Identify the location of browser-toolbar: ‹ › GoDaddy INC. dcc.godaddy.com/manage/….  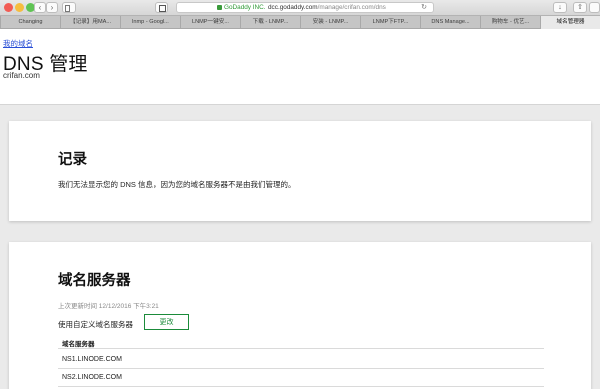
(300, 7).